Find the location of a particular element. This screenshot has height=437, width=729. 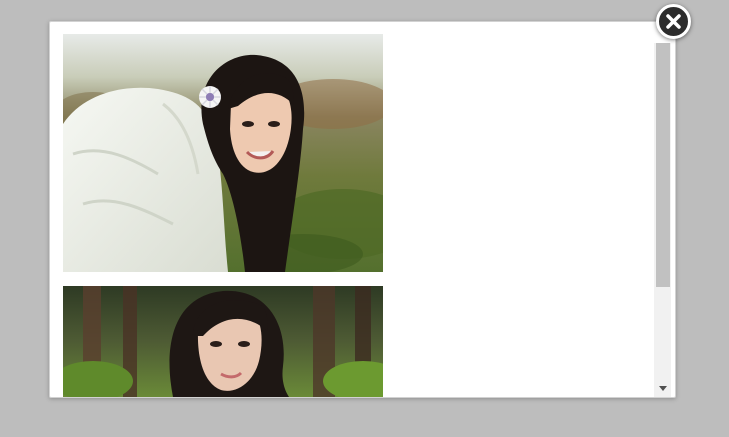

photo-girl-forest is located at coordinates (223, 341).